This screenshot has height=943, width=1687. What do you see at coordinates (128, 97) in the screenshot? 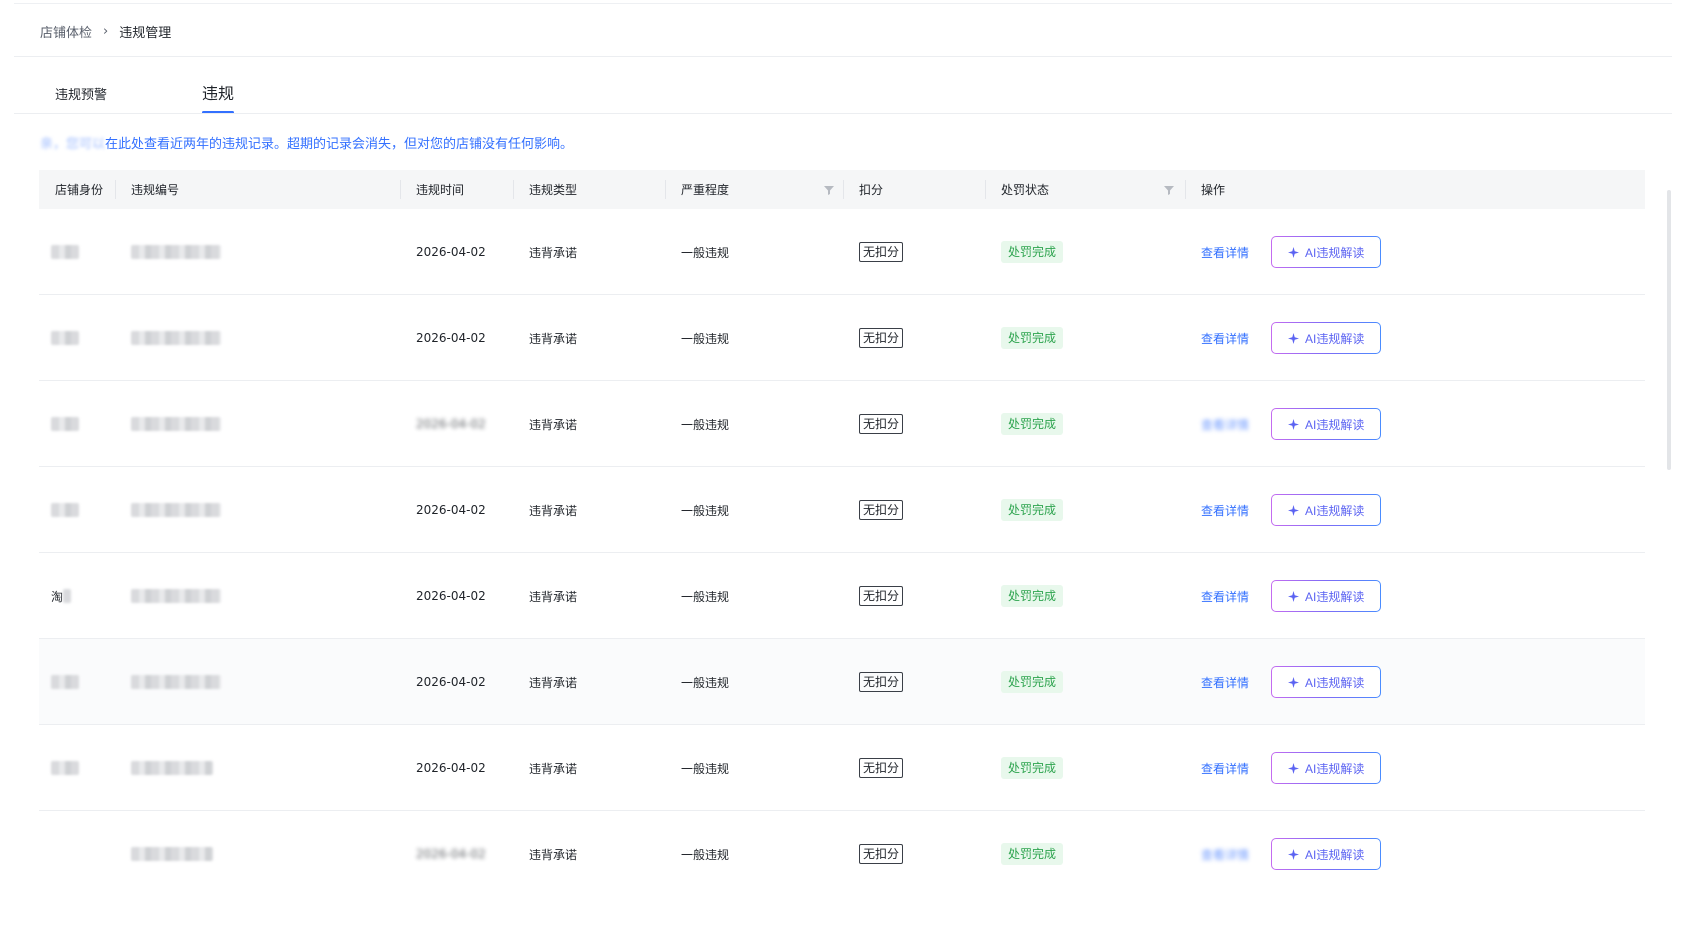
I see `tab-violation-warning: 违规预警` at bounding box center [128, 97].